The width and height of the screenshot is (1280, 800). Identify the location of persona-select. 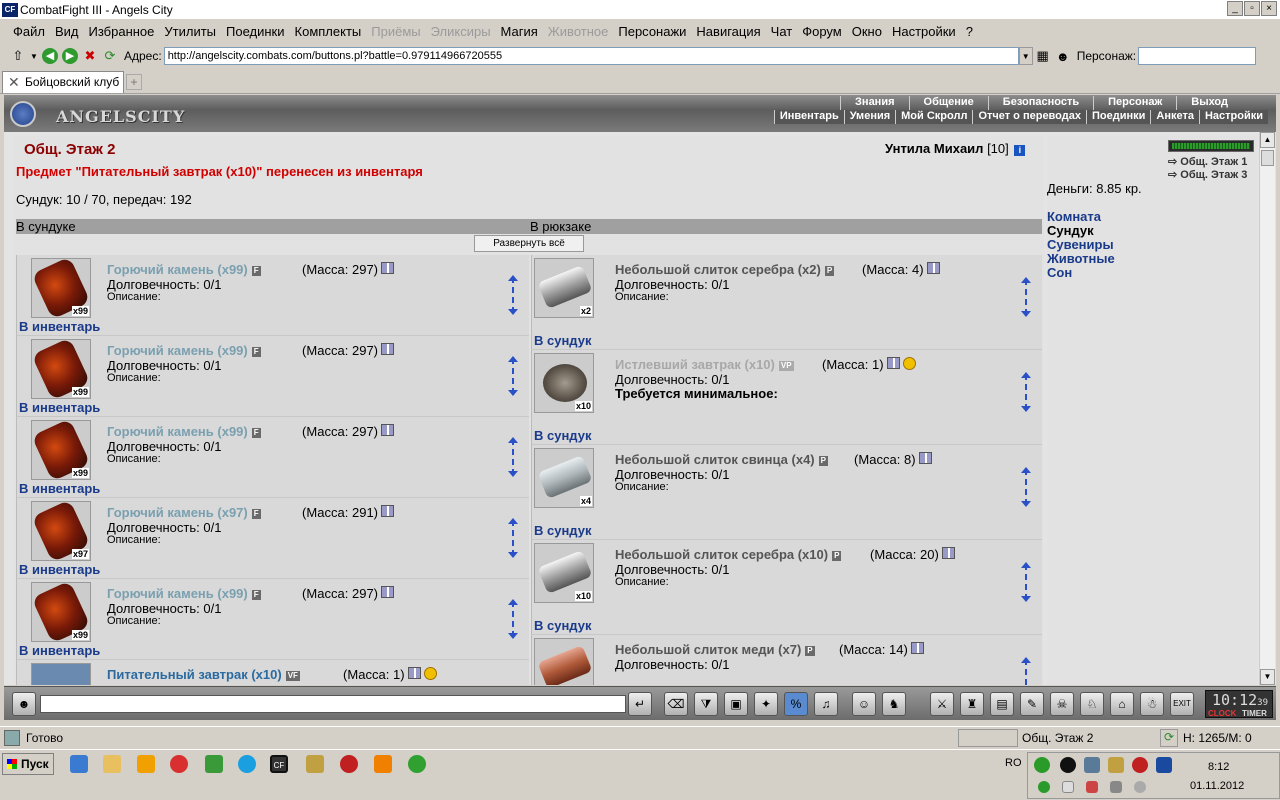
(1197, 56).